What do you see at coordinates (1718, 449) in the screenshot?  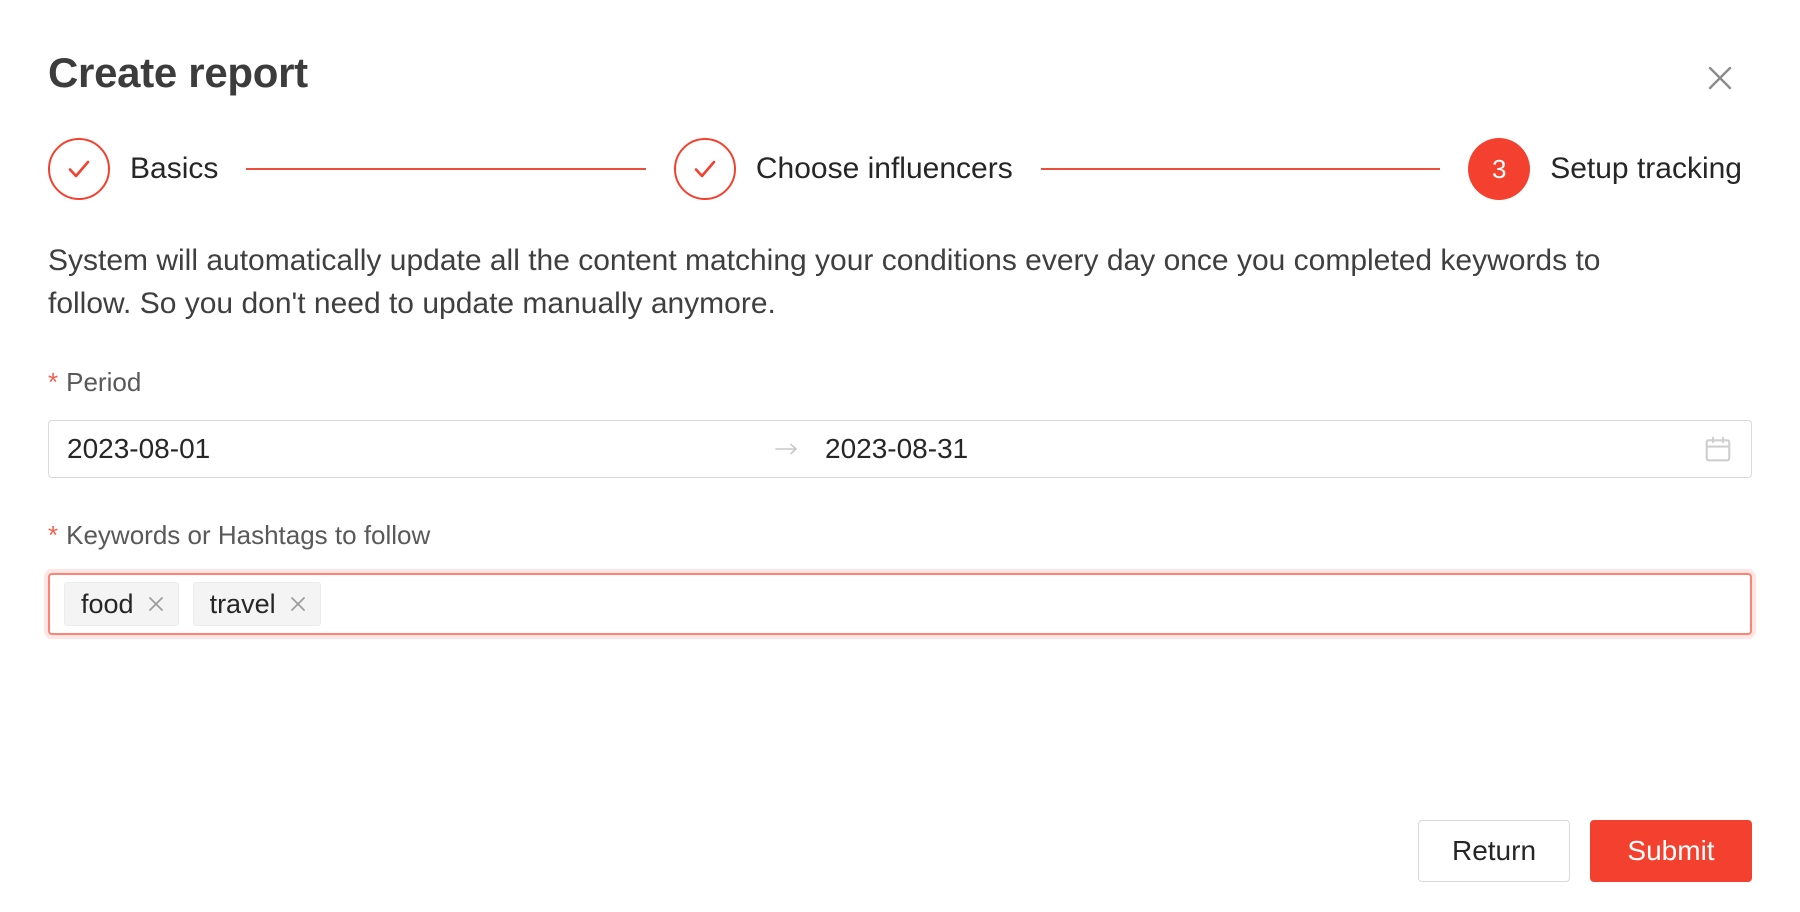 I see `calendar-icon` at bounding box center [1718, 449].